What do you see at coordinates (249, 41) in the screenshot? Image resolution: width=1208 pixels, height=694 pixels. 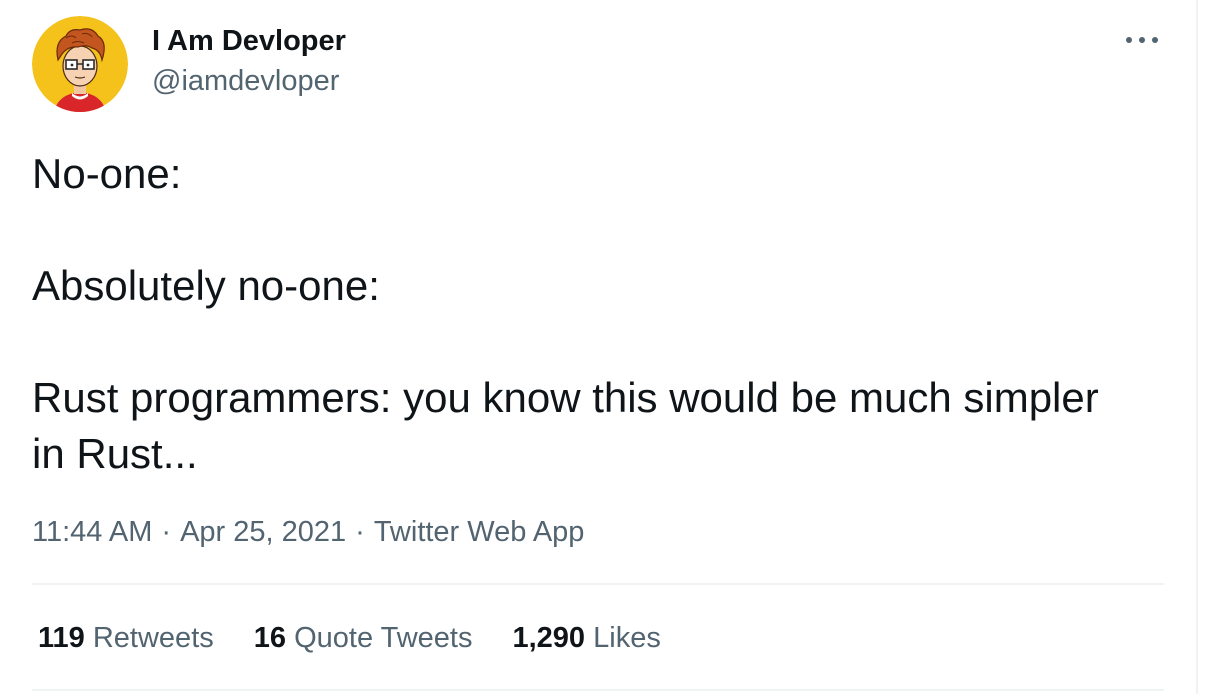 I see `author-name: I Am Devloper` at bounding box center [249, 41].